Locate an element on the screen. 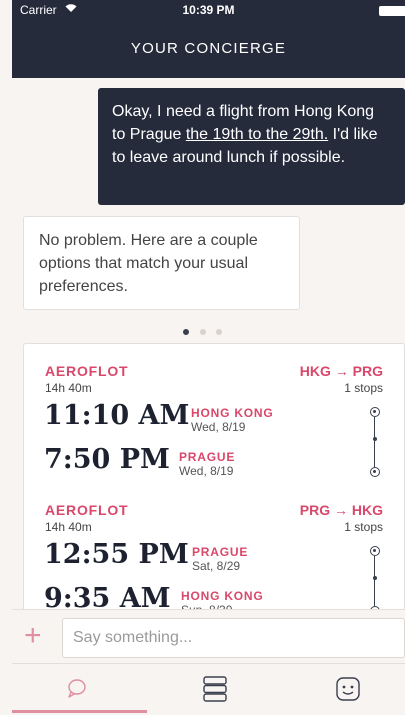 This screenshot has width=405, height=715. arrival-time: 7:50 PM is located at coordinates (107, 459).